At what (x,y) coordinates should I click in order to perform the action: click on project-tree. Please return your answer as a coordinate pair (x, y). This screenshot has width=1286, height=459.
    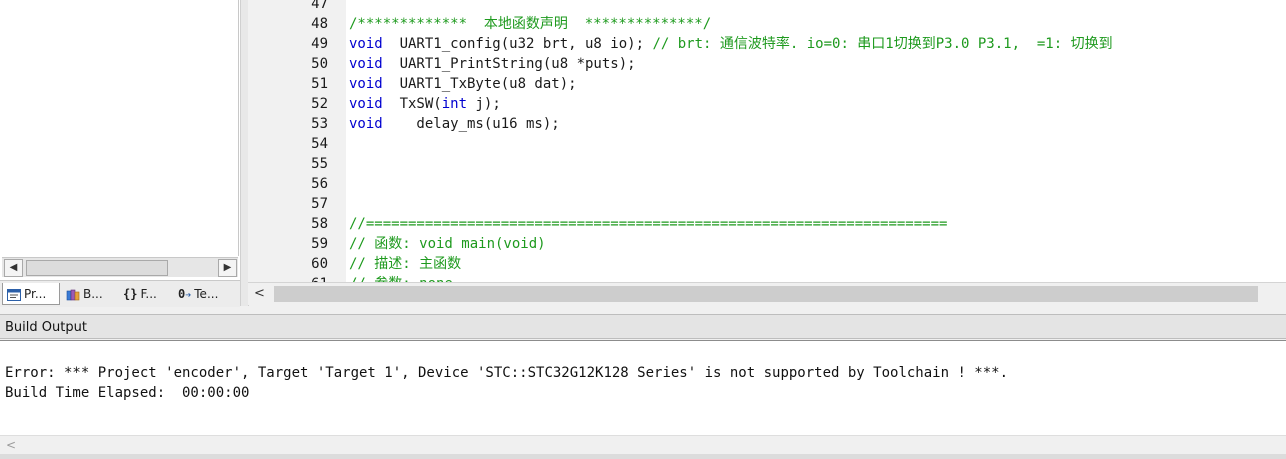
    Looking at the image, I should click on (119, 128).